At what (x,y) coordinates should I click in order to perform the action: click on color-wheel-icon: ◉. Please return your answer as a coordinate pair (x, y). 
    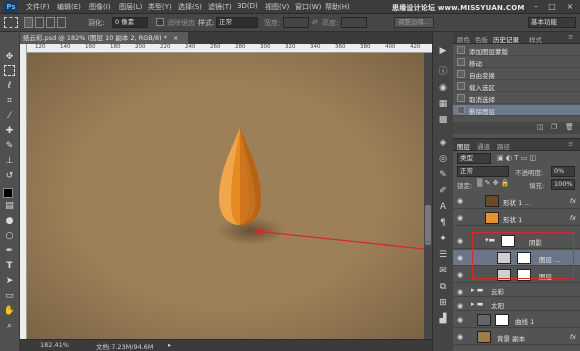
    Looking at the image, I should click on (443, 88).